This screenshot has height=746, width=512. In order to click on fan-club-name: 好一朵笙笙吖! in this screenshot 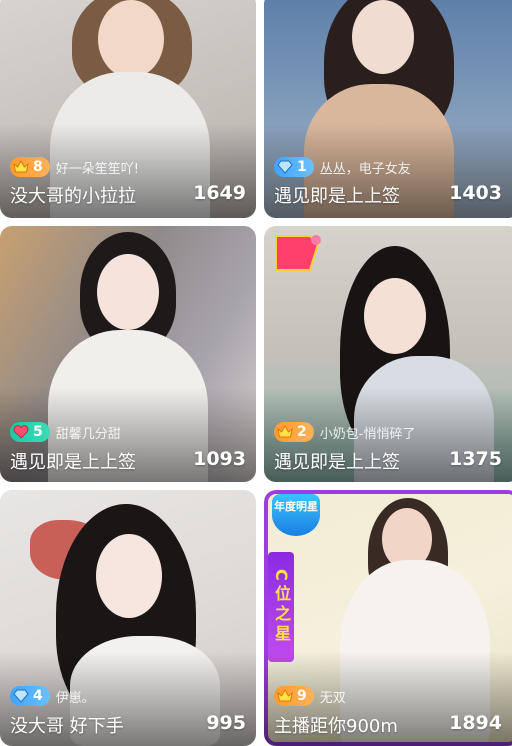, I will do `click(97, 169)`.